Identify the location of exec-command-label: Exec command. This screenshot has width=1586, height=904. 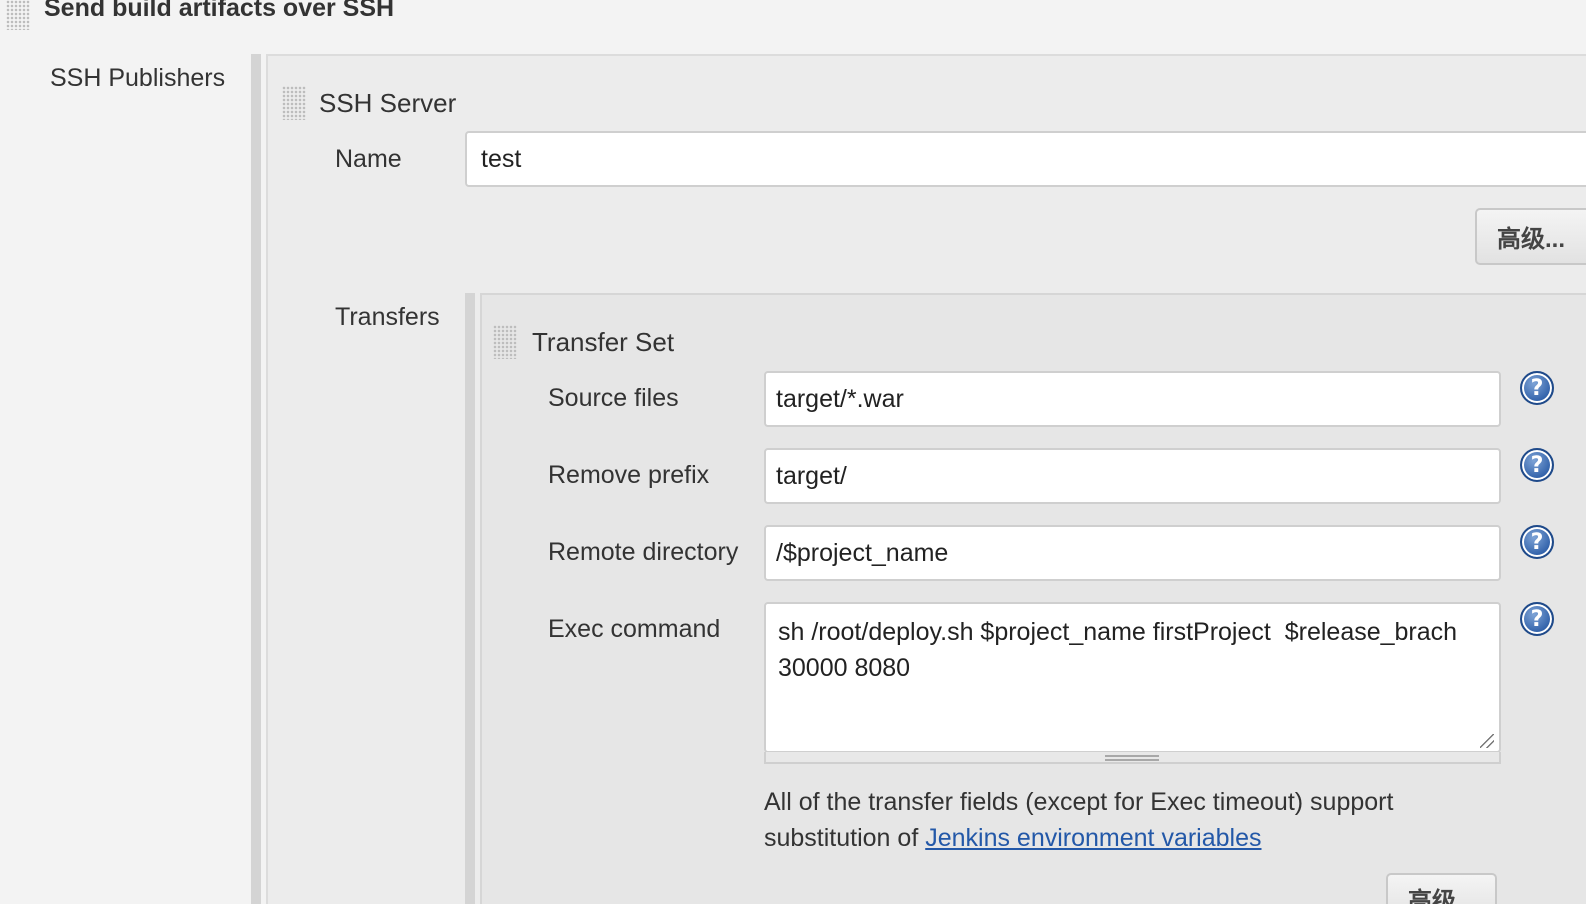
(634, 629).